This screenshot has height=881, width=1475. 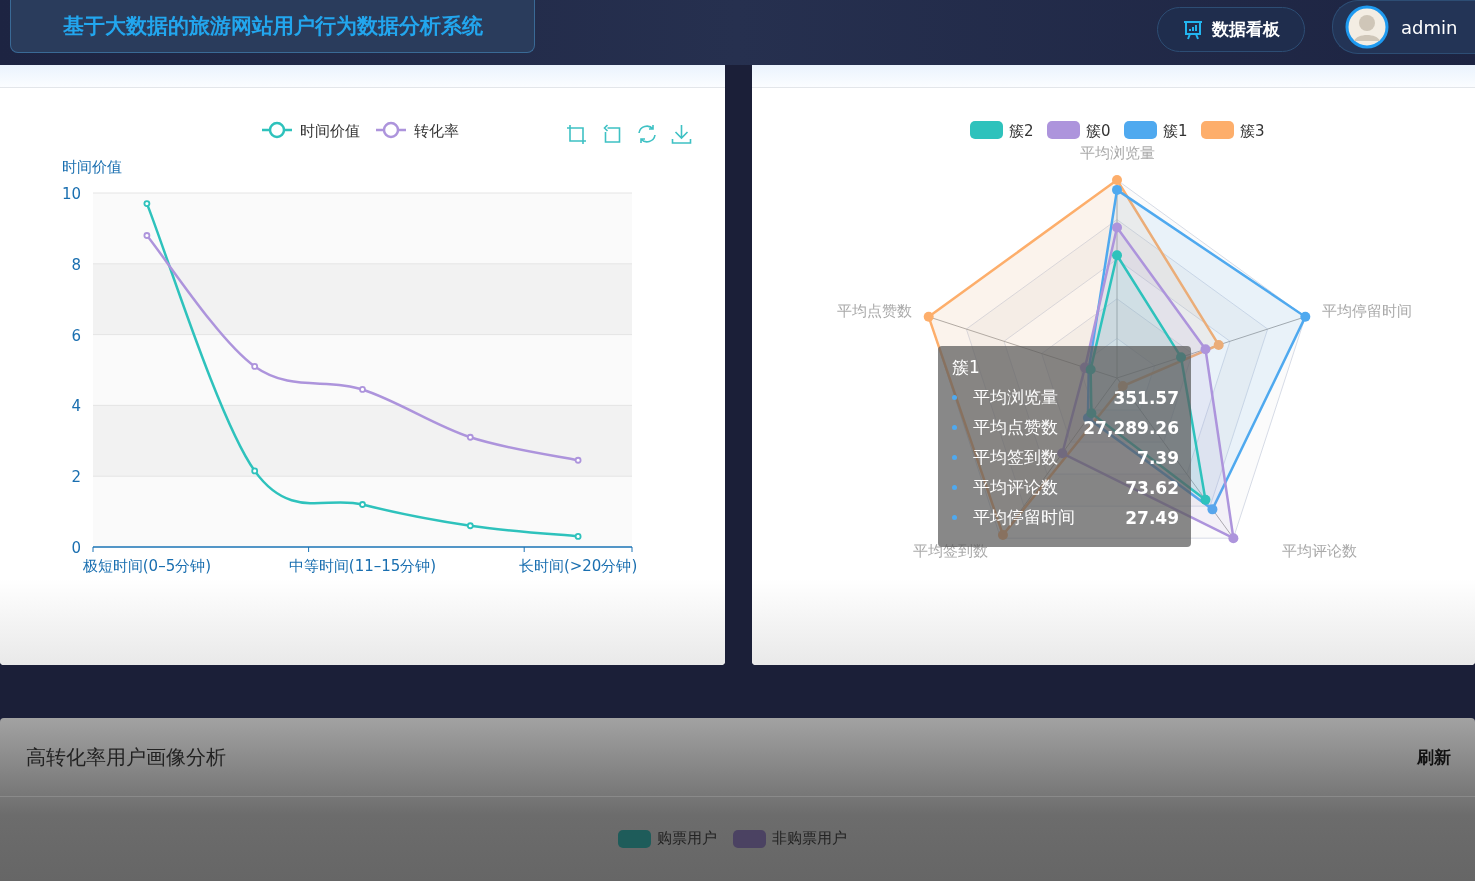 What do you see at coordinates (1131, 427) in the screenshot?
I see `tooltip-value: 27,289.26` at bounding box center [1131, 427].